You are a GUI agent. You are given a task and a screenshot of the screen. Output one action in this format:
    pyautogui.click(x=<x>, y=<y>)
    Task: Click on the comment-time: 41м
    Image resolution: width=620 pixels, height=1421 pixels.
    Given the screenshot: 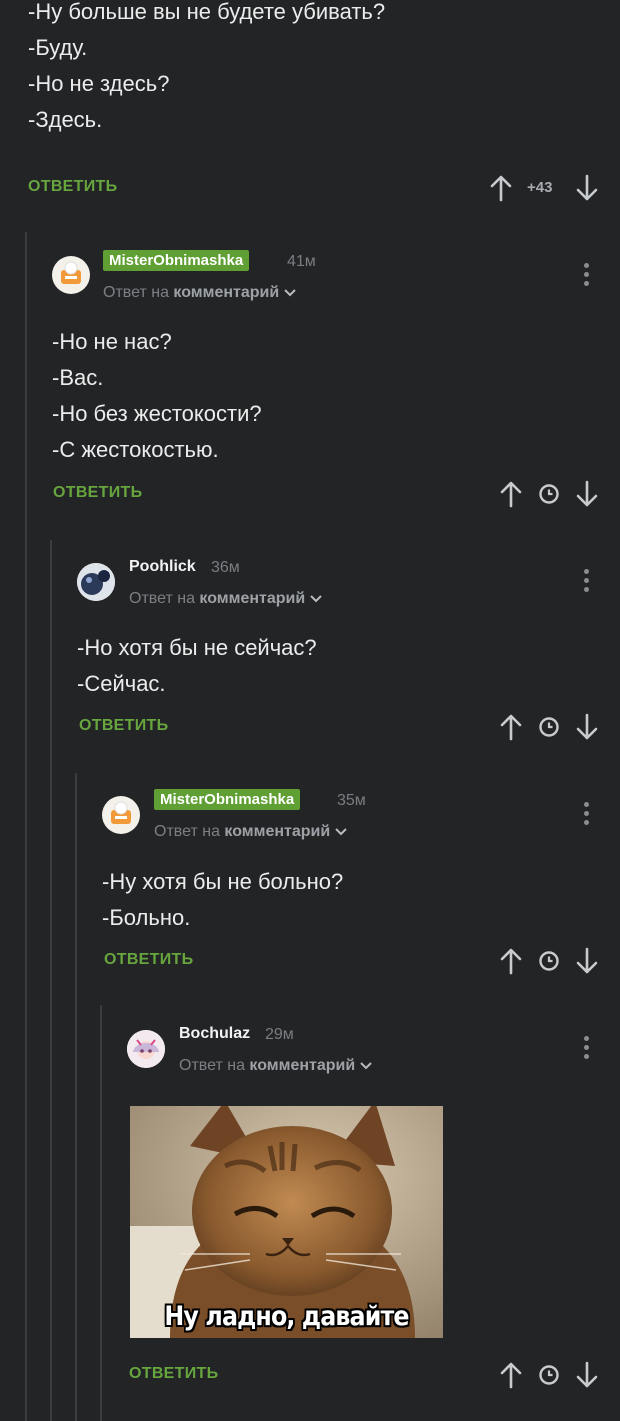 What is the action you would take?
    pyautogui.click(x=301, y=261)
    